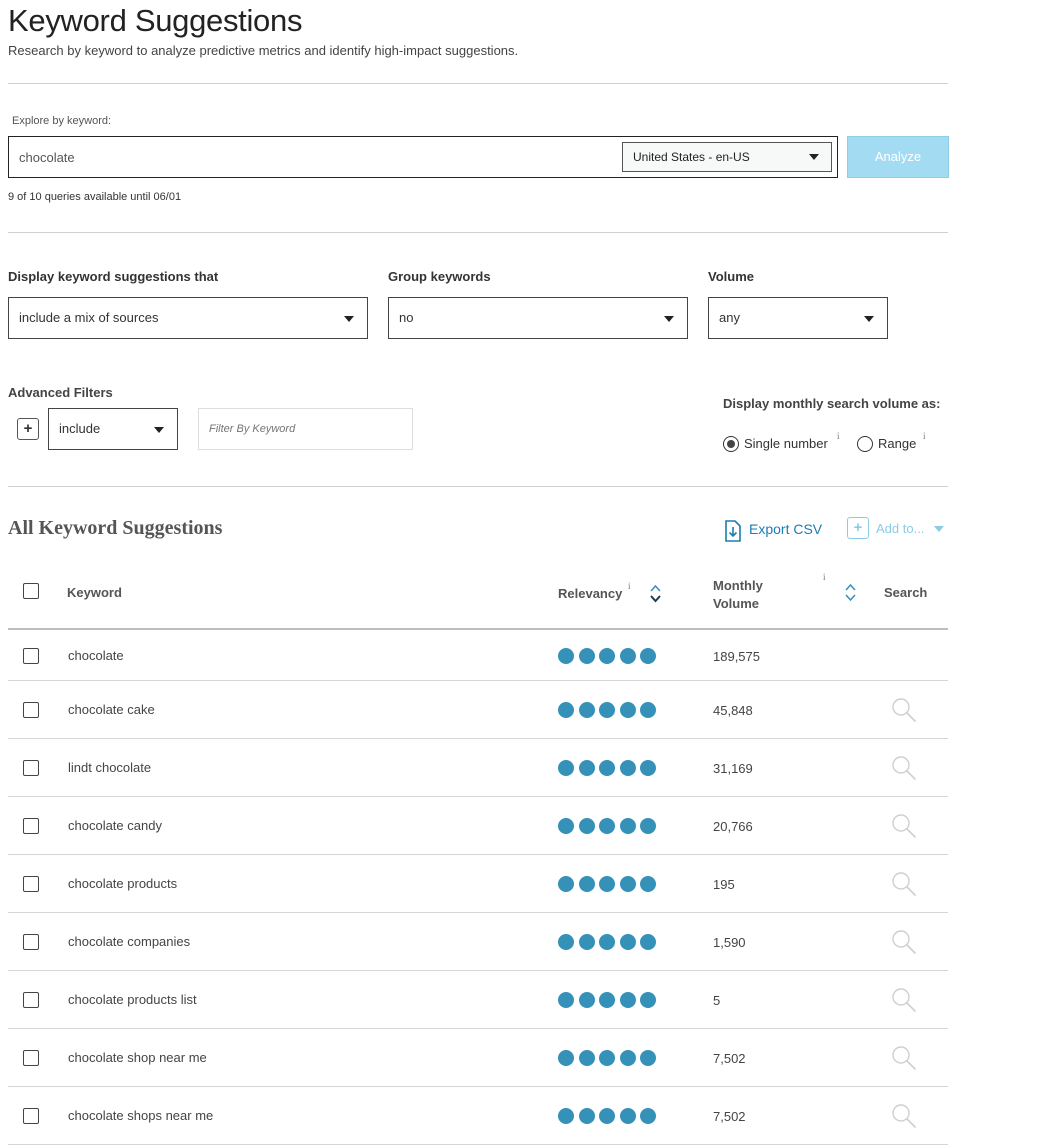 The width and height of the screenshot is (1042, 1145). Describe the element at coordinates (717, 1000) in the screenshot. I see `volume-cell: 5` at that location.